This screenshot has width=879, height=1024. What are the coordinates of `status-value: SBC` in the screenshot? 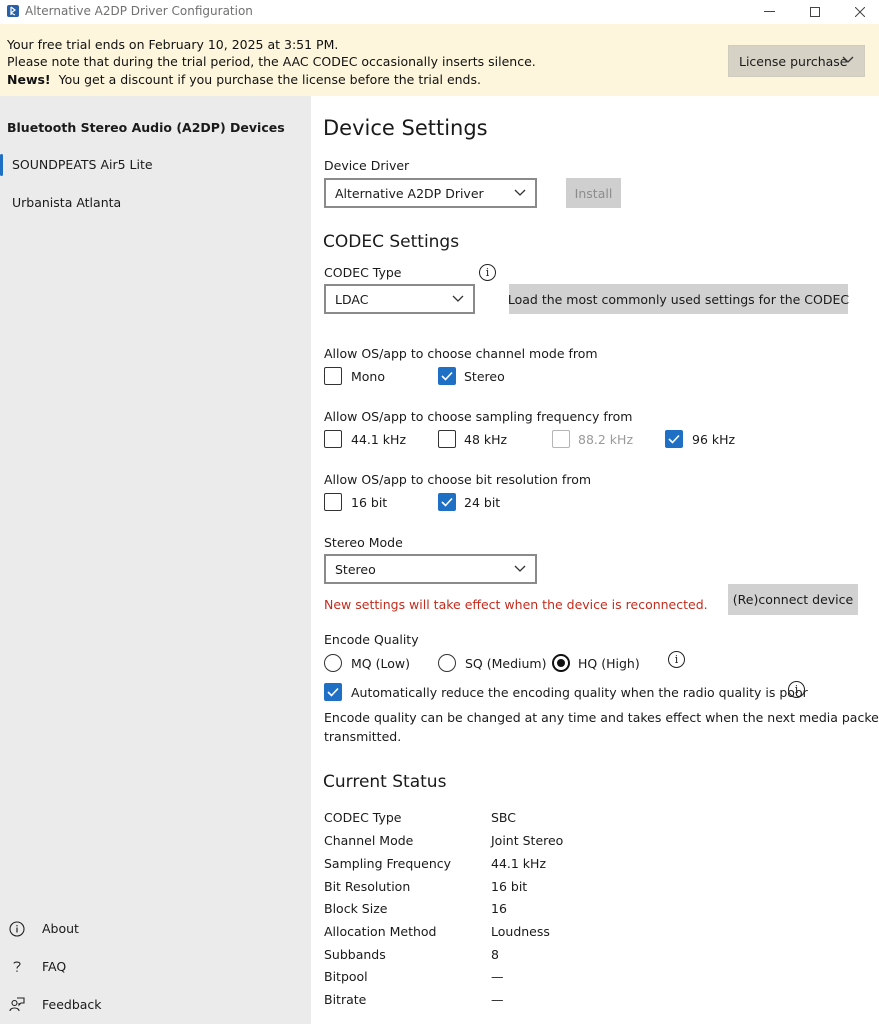 It's located at (504, 817).